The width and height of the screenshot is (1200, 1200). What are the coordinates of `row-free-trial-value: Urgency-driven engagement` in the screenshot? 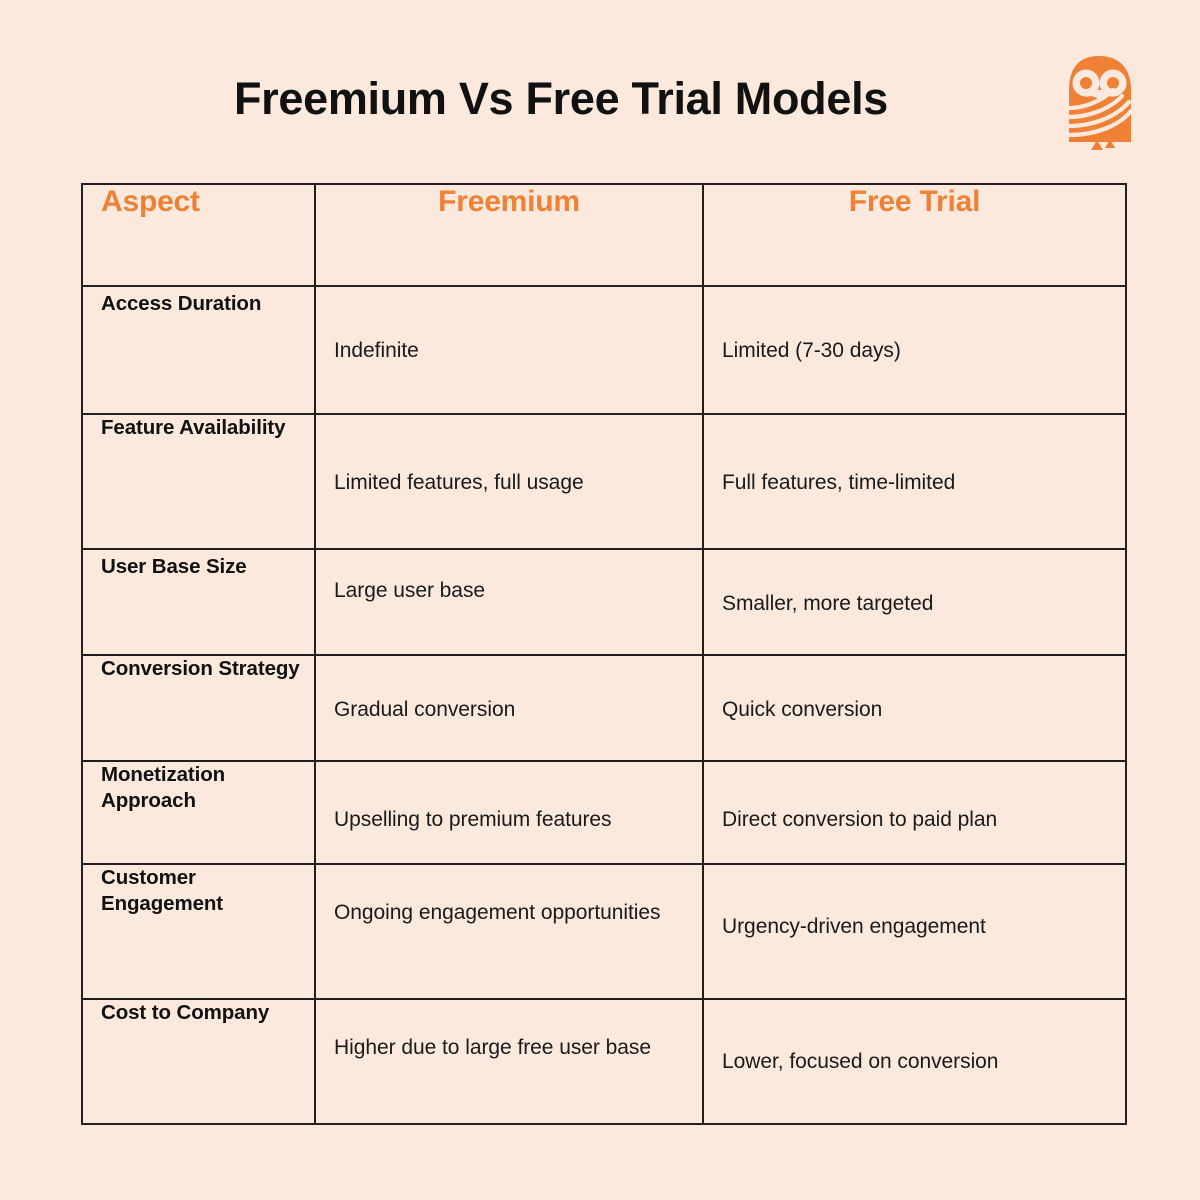 It's located at (914, 931).